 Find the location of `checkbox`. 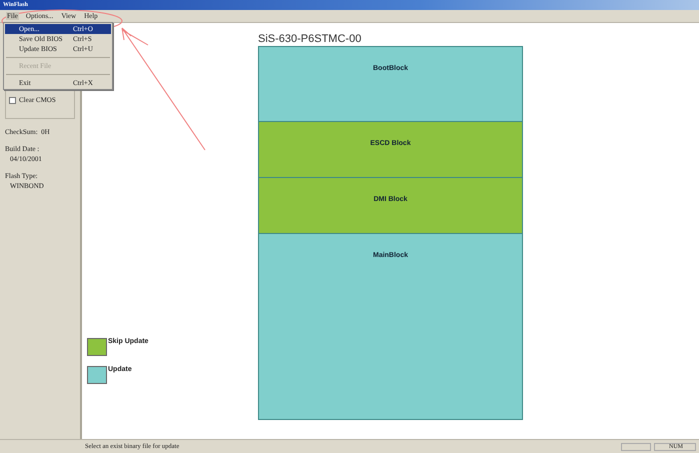

checkbox is located at coordinates (12, 100).